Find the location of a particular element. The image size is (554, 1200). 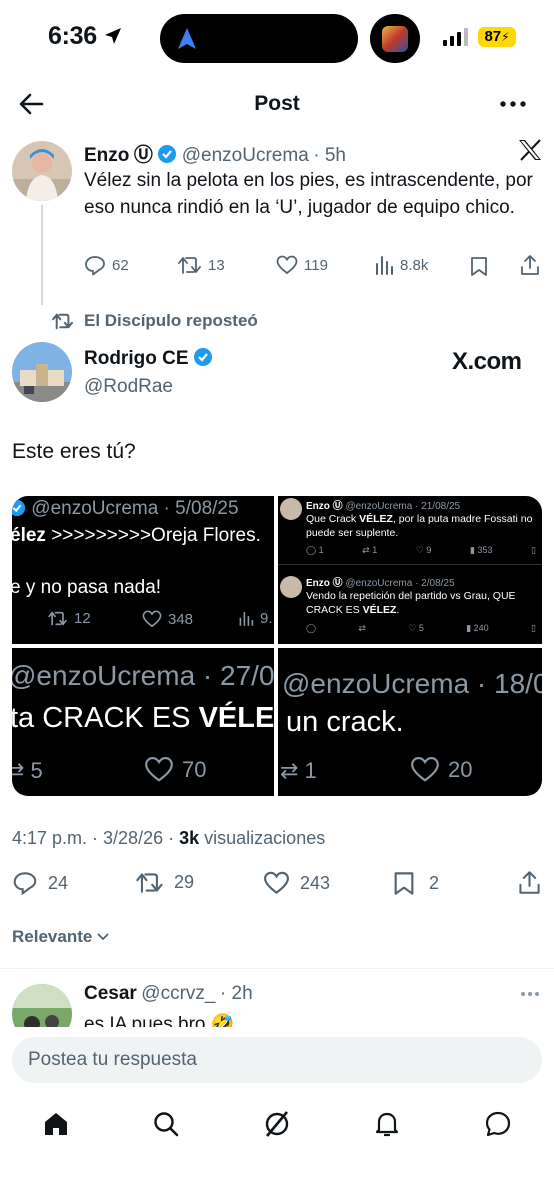

grok-icon is located at coordinates (277, 1124).